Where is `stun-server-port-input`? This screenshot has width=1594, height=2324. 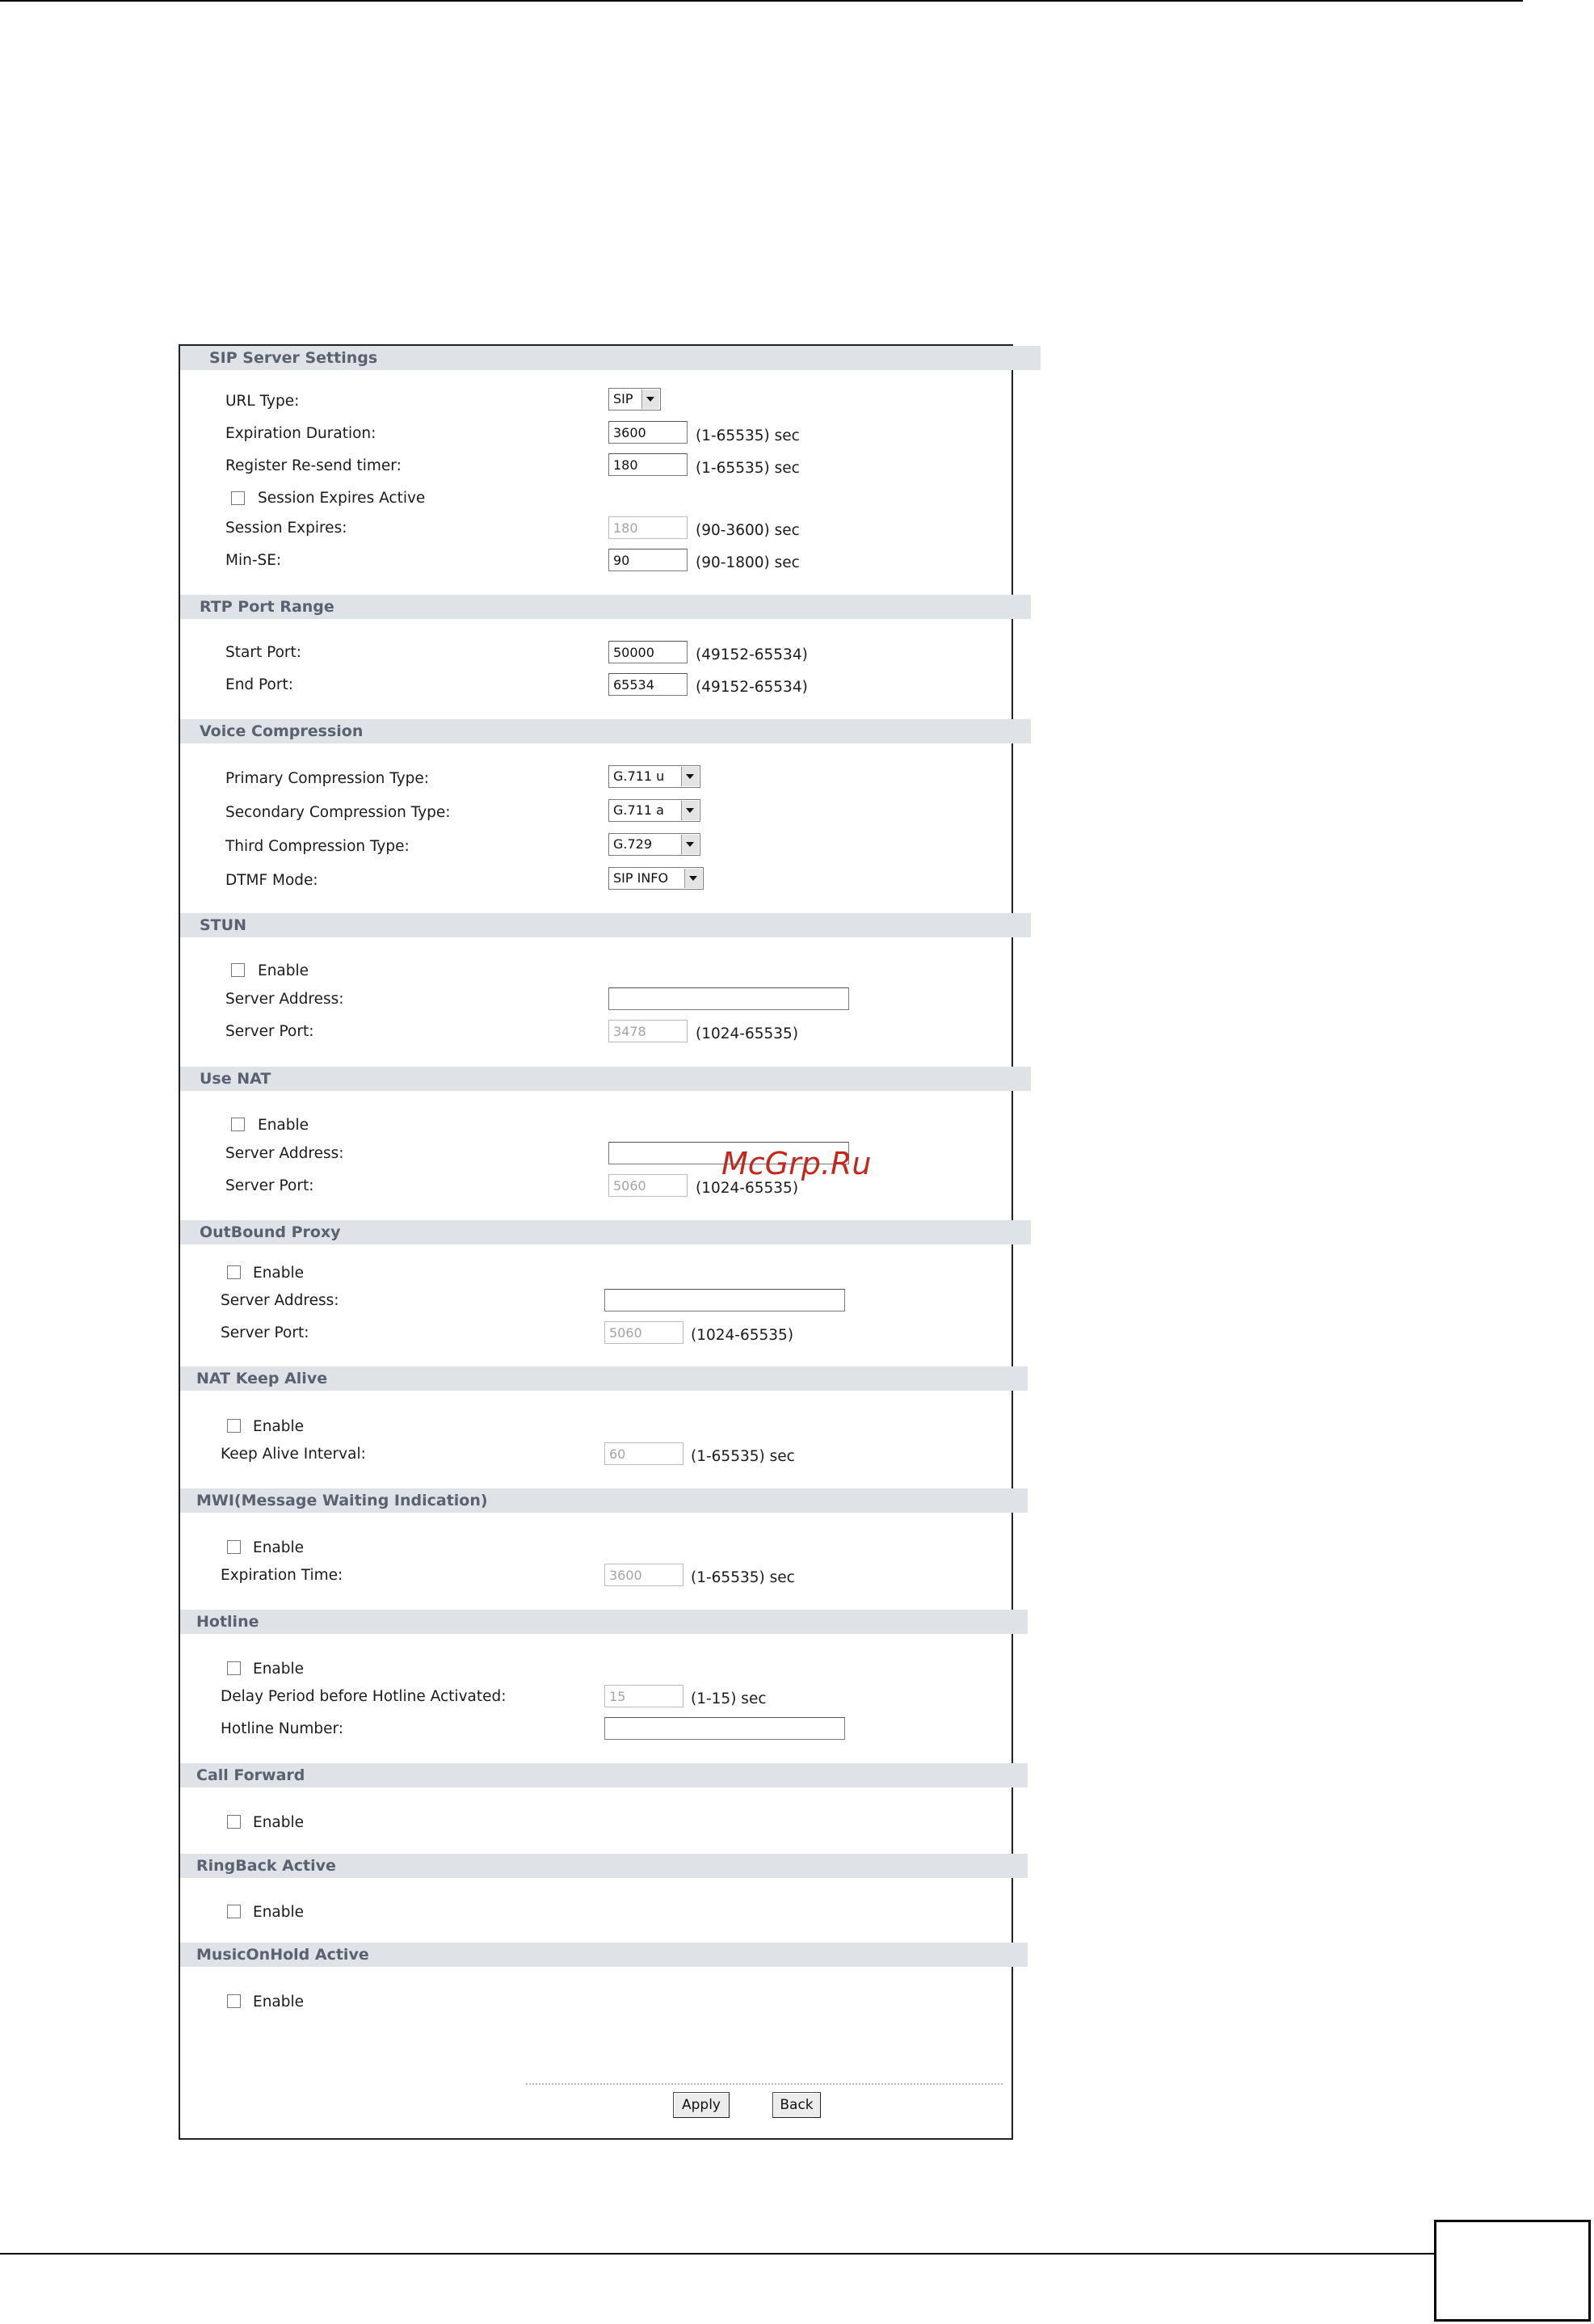
stun-server-port-input is located at coordinates (648, 1031).